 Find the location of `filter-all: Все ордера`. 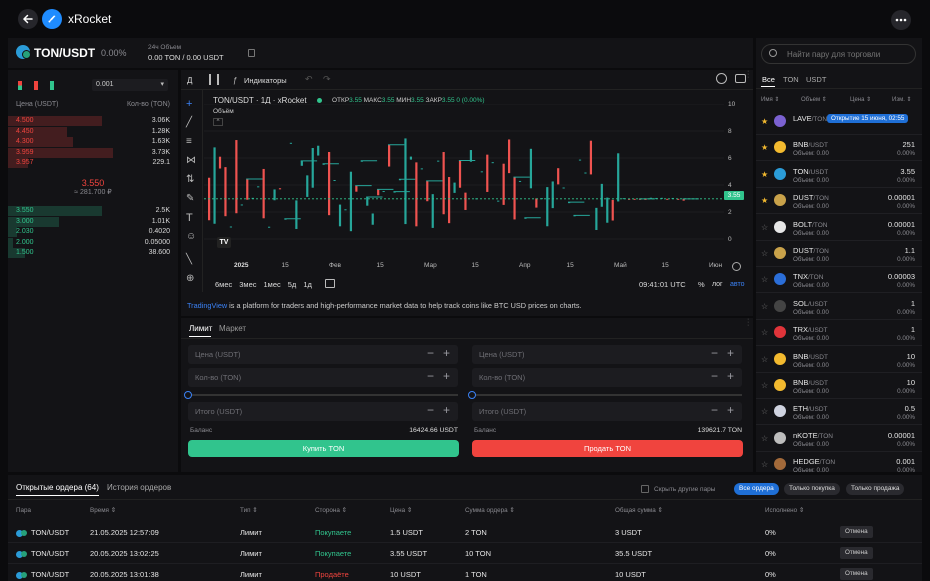

filter-all: Все ордера is located at coordinates (756, 489).